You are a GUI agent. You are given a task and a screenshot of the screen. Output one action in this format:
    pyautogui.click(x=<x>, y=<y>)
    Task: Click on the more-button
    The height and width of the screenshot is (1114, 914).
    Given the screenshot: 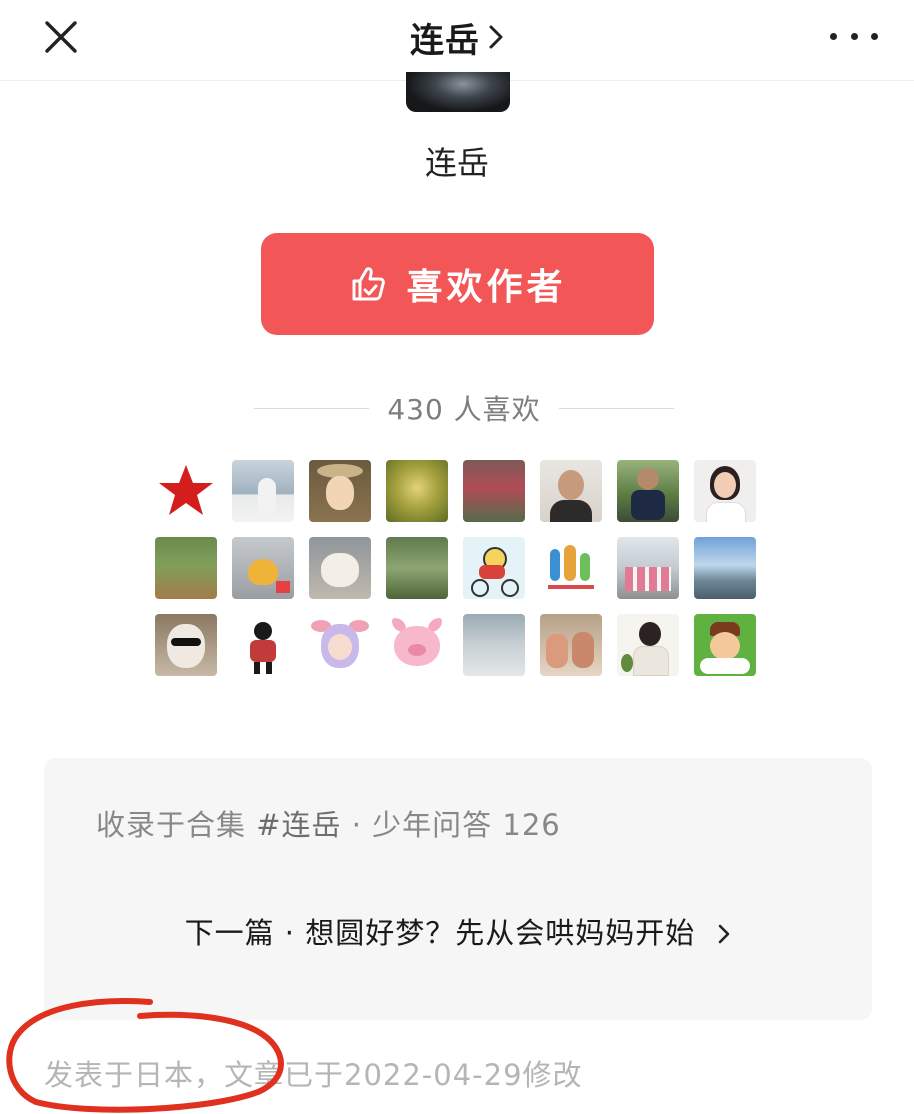 What is the action you would take?
    pyautogui.click(x=854, y=36)
    